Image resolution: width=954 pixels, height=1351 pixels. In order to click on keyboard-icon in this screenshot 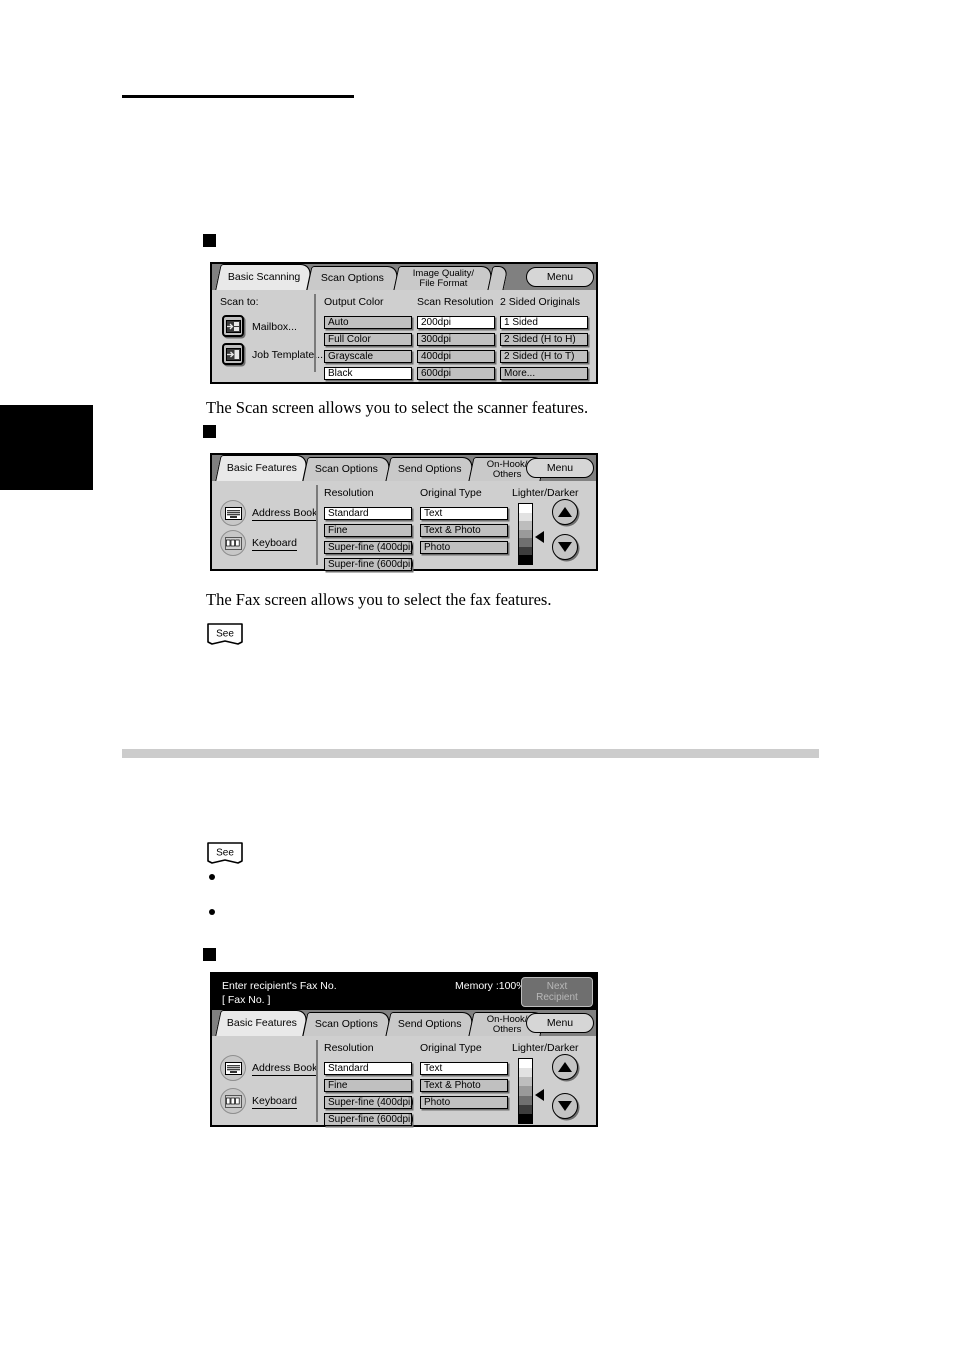, I will do `click(233, 1101)`.